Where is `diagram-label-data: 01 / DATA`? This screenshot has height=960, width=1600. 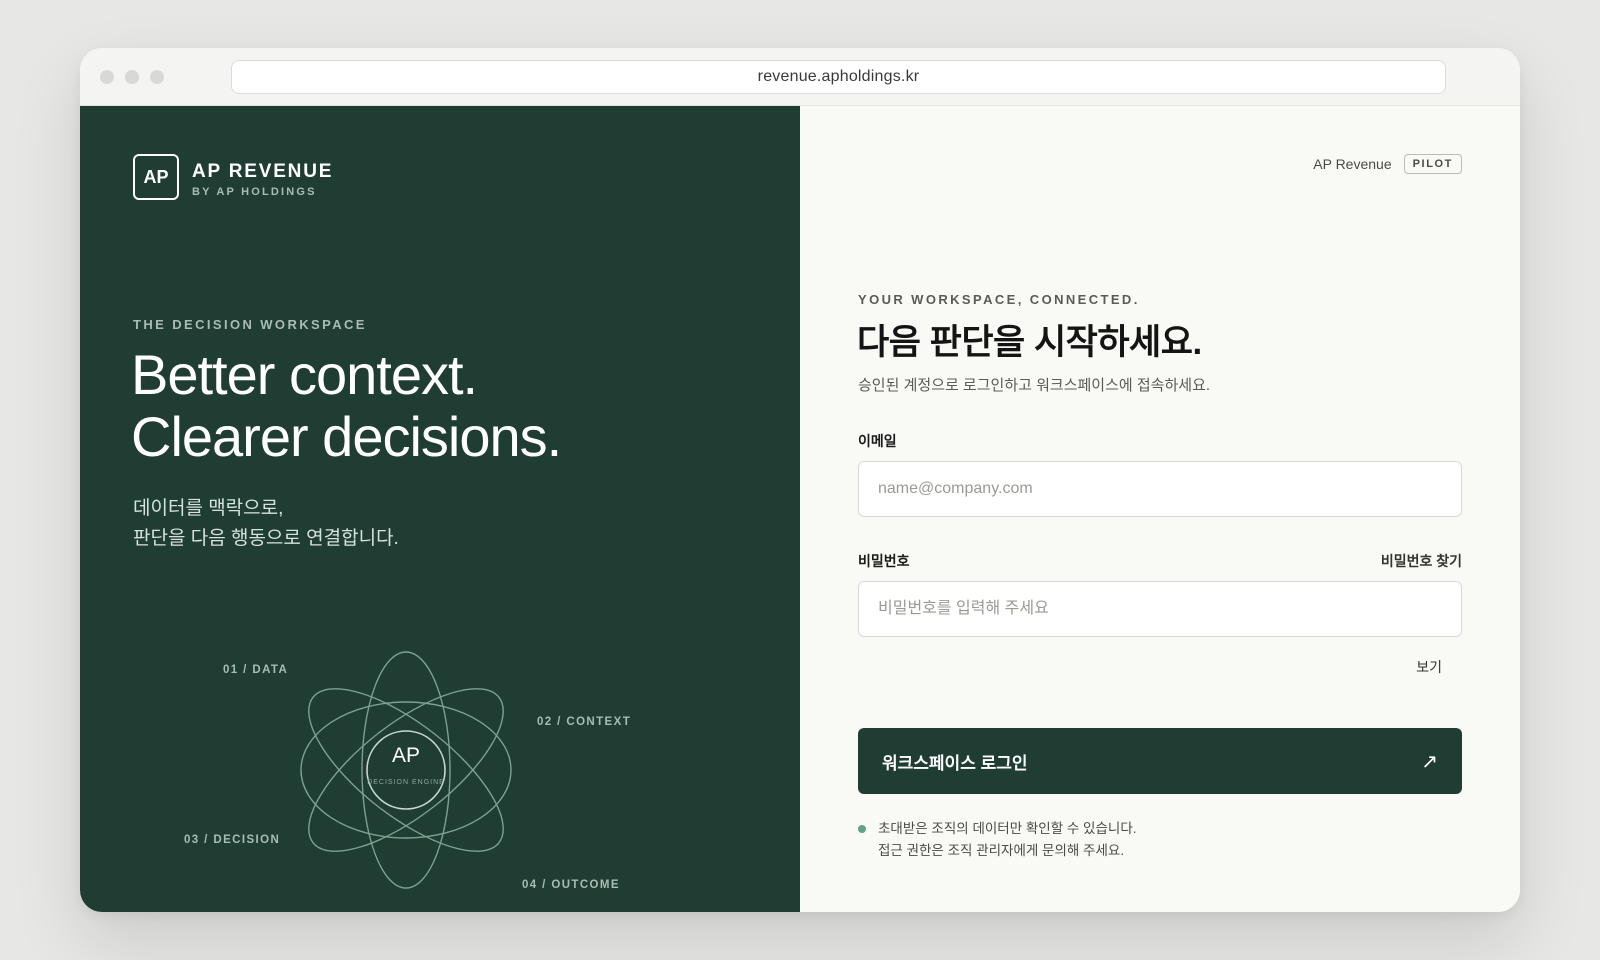
diagram-label-data: 01 / DATA is located at coordinates (256, 670).